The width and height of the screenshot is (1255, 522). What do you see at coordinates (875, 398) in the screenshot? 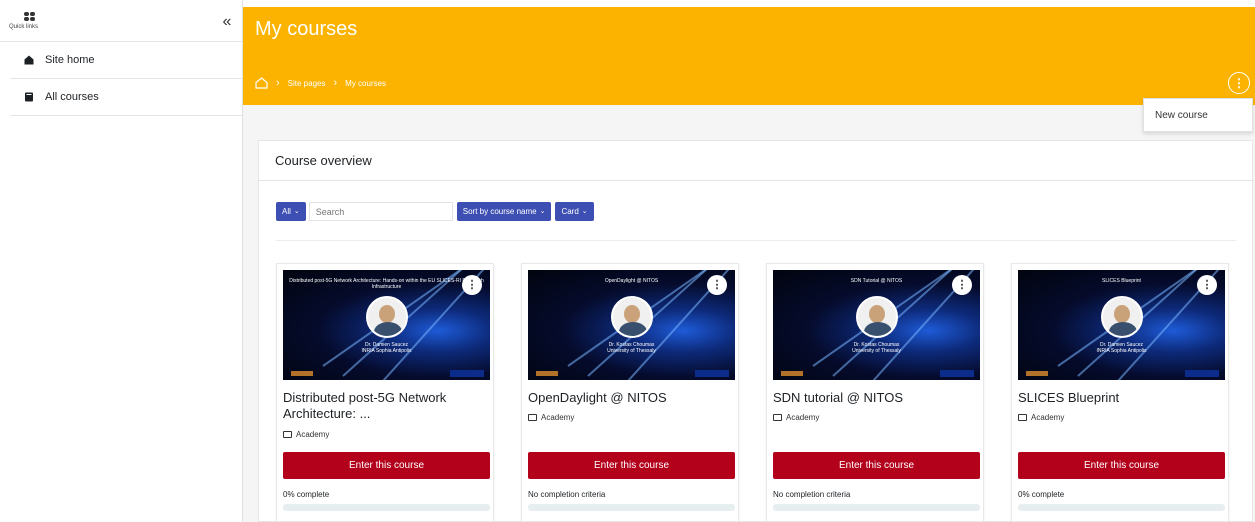
I see `course-name: SDN tutorial @ NITOS` at bounding box center [875, 398].